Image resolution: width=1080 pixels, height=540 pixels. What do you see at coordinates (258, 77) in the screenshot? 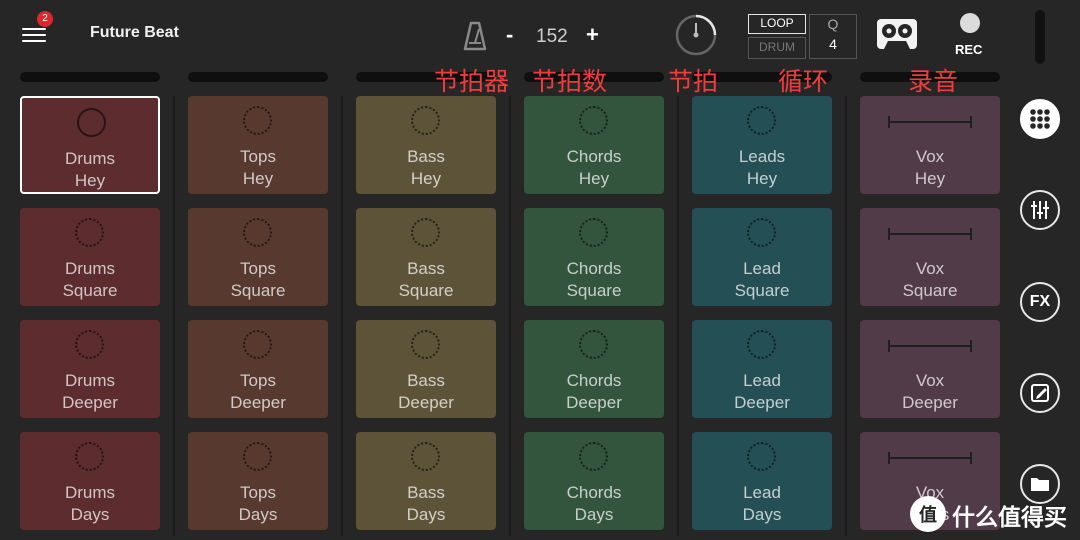
I see `column-header-tops` at bounding box center [258, 77].